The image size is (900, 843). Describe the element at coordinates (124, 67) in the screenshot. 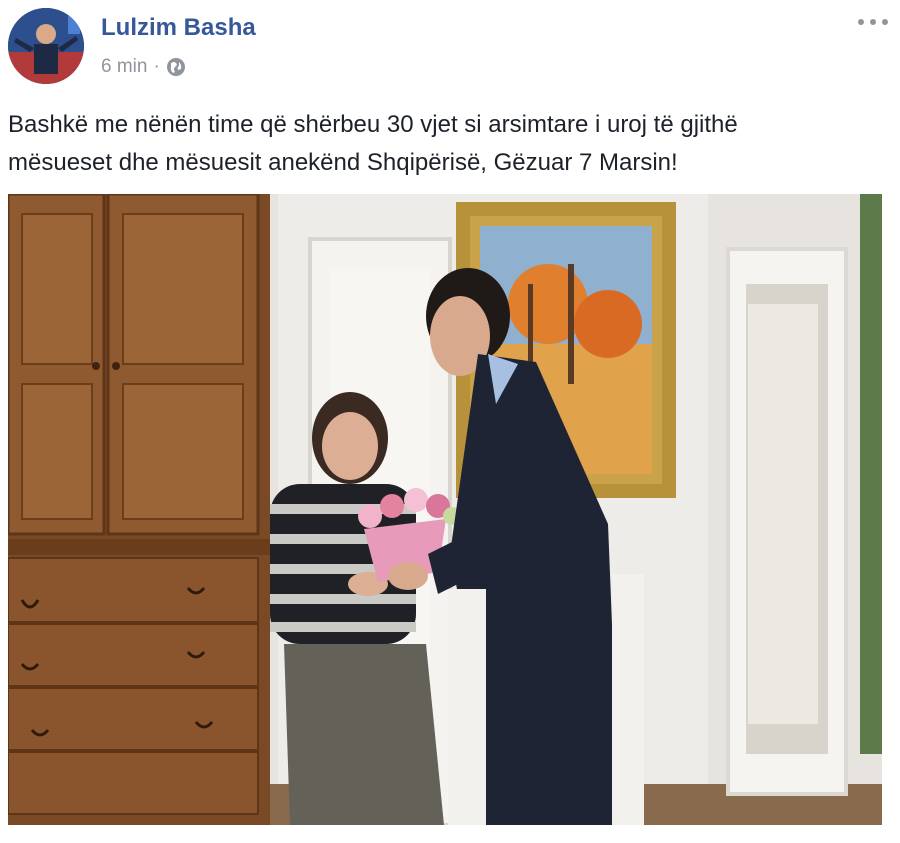

I see `post-timestamp: 6 min` at that location.